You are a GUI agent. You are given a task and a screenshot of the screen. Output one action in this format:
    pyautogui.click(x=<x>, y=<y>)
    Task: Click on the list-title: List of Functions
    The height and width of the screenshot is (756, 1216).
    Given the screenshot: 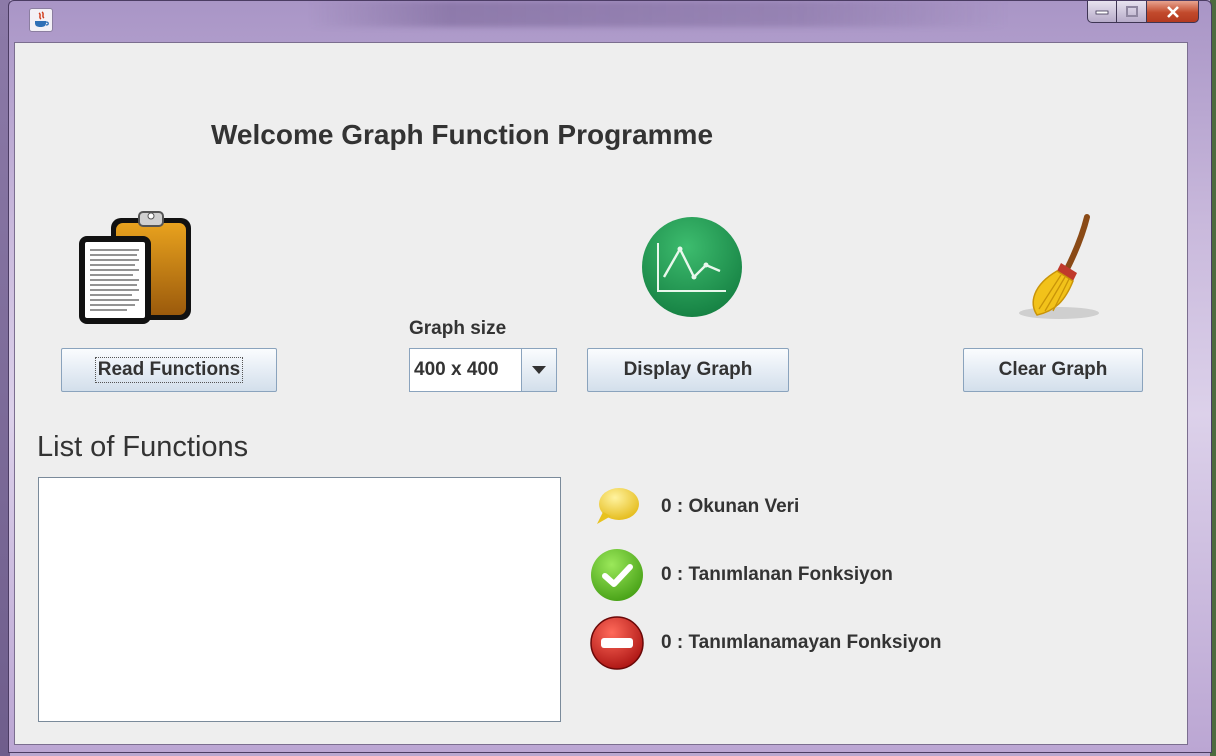 What is the action you would take?
    pyautogui.click(x=143, y=447)
    